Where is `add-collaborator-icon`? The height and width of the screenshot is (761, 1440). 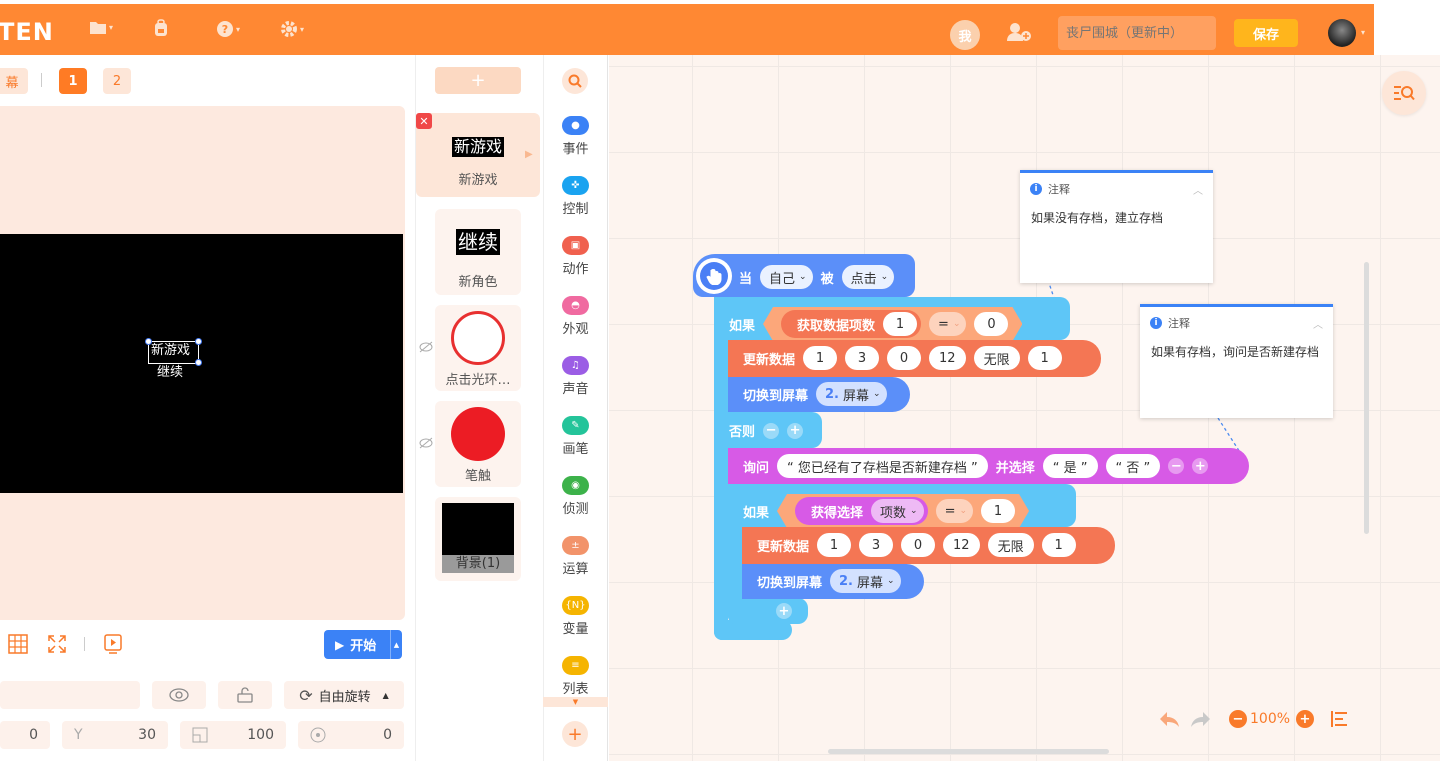 add-collaborator-icon is located at coordinates (1019, 34).